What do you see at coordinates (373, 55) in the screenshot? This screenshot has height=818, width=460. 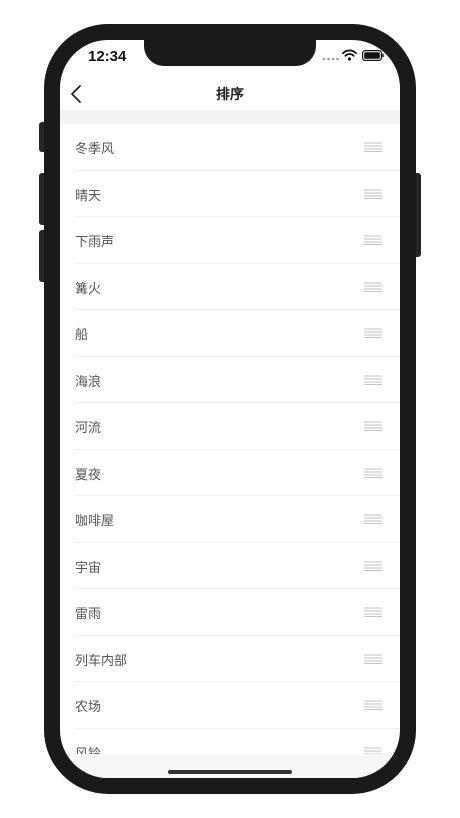 I see `battery-icon` at bounding box center [373, 55].